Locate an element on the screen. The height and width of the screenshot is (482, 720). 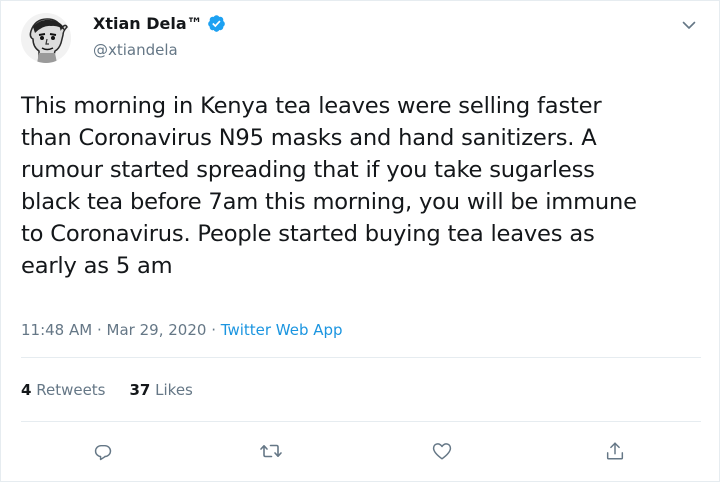
chevron-down-icon is located at coordinates (689, 25).